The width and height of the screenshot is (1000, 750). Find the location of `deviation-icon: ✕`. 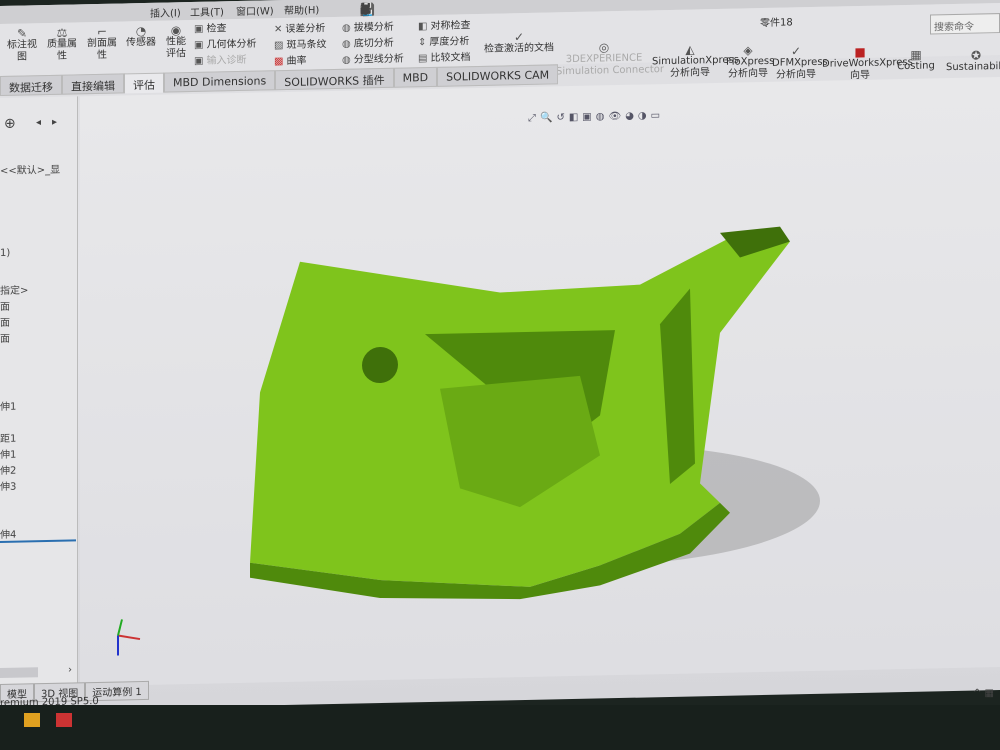

deviation-icon: ✕ is located at coordinates (278, 30).